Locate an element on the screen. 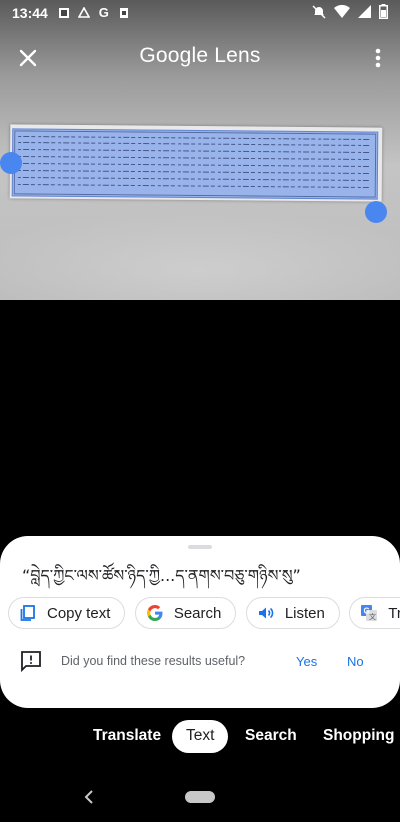 This screenshot has width=400, height=822. search-button: Search is located at coordinates (185, 613).